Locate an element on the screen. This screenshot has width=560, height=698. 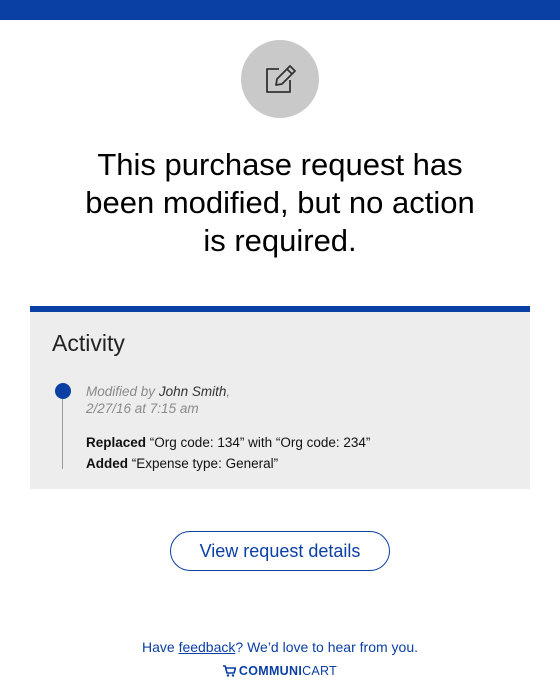
change-detail: “Expense type: General” is located at coordinates (205, 463).